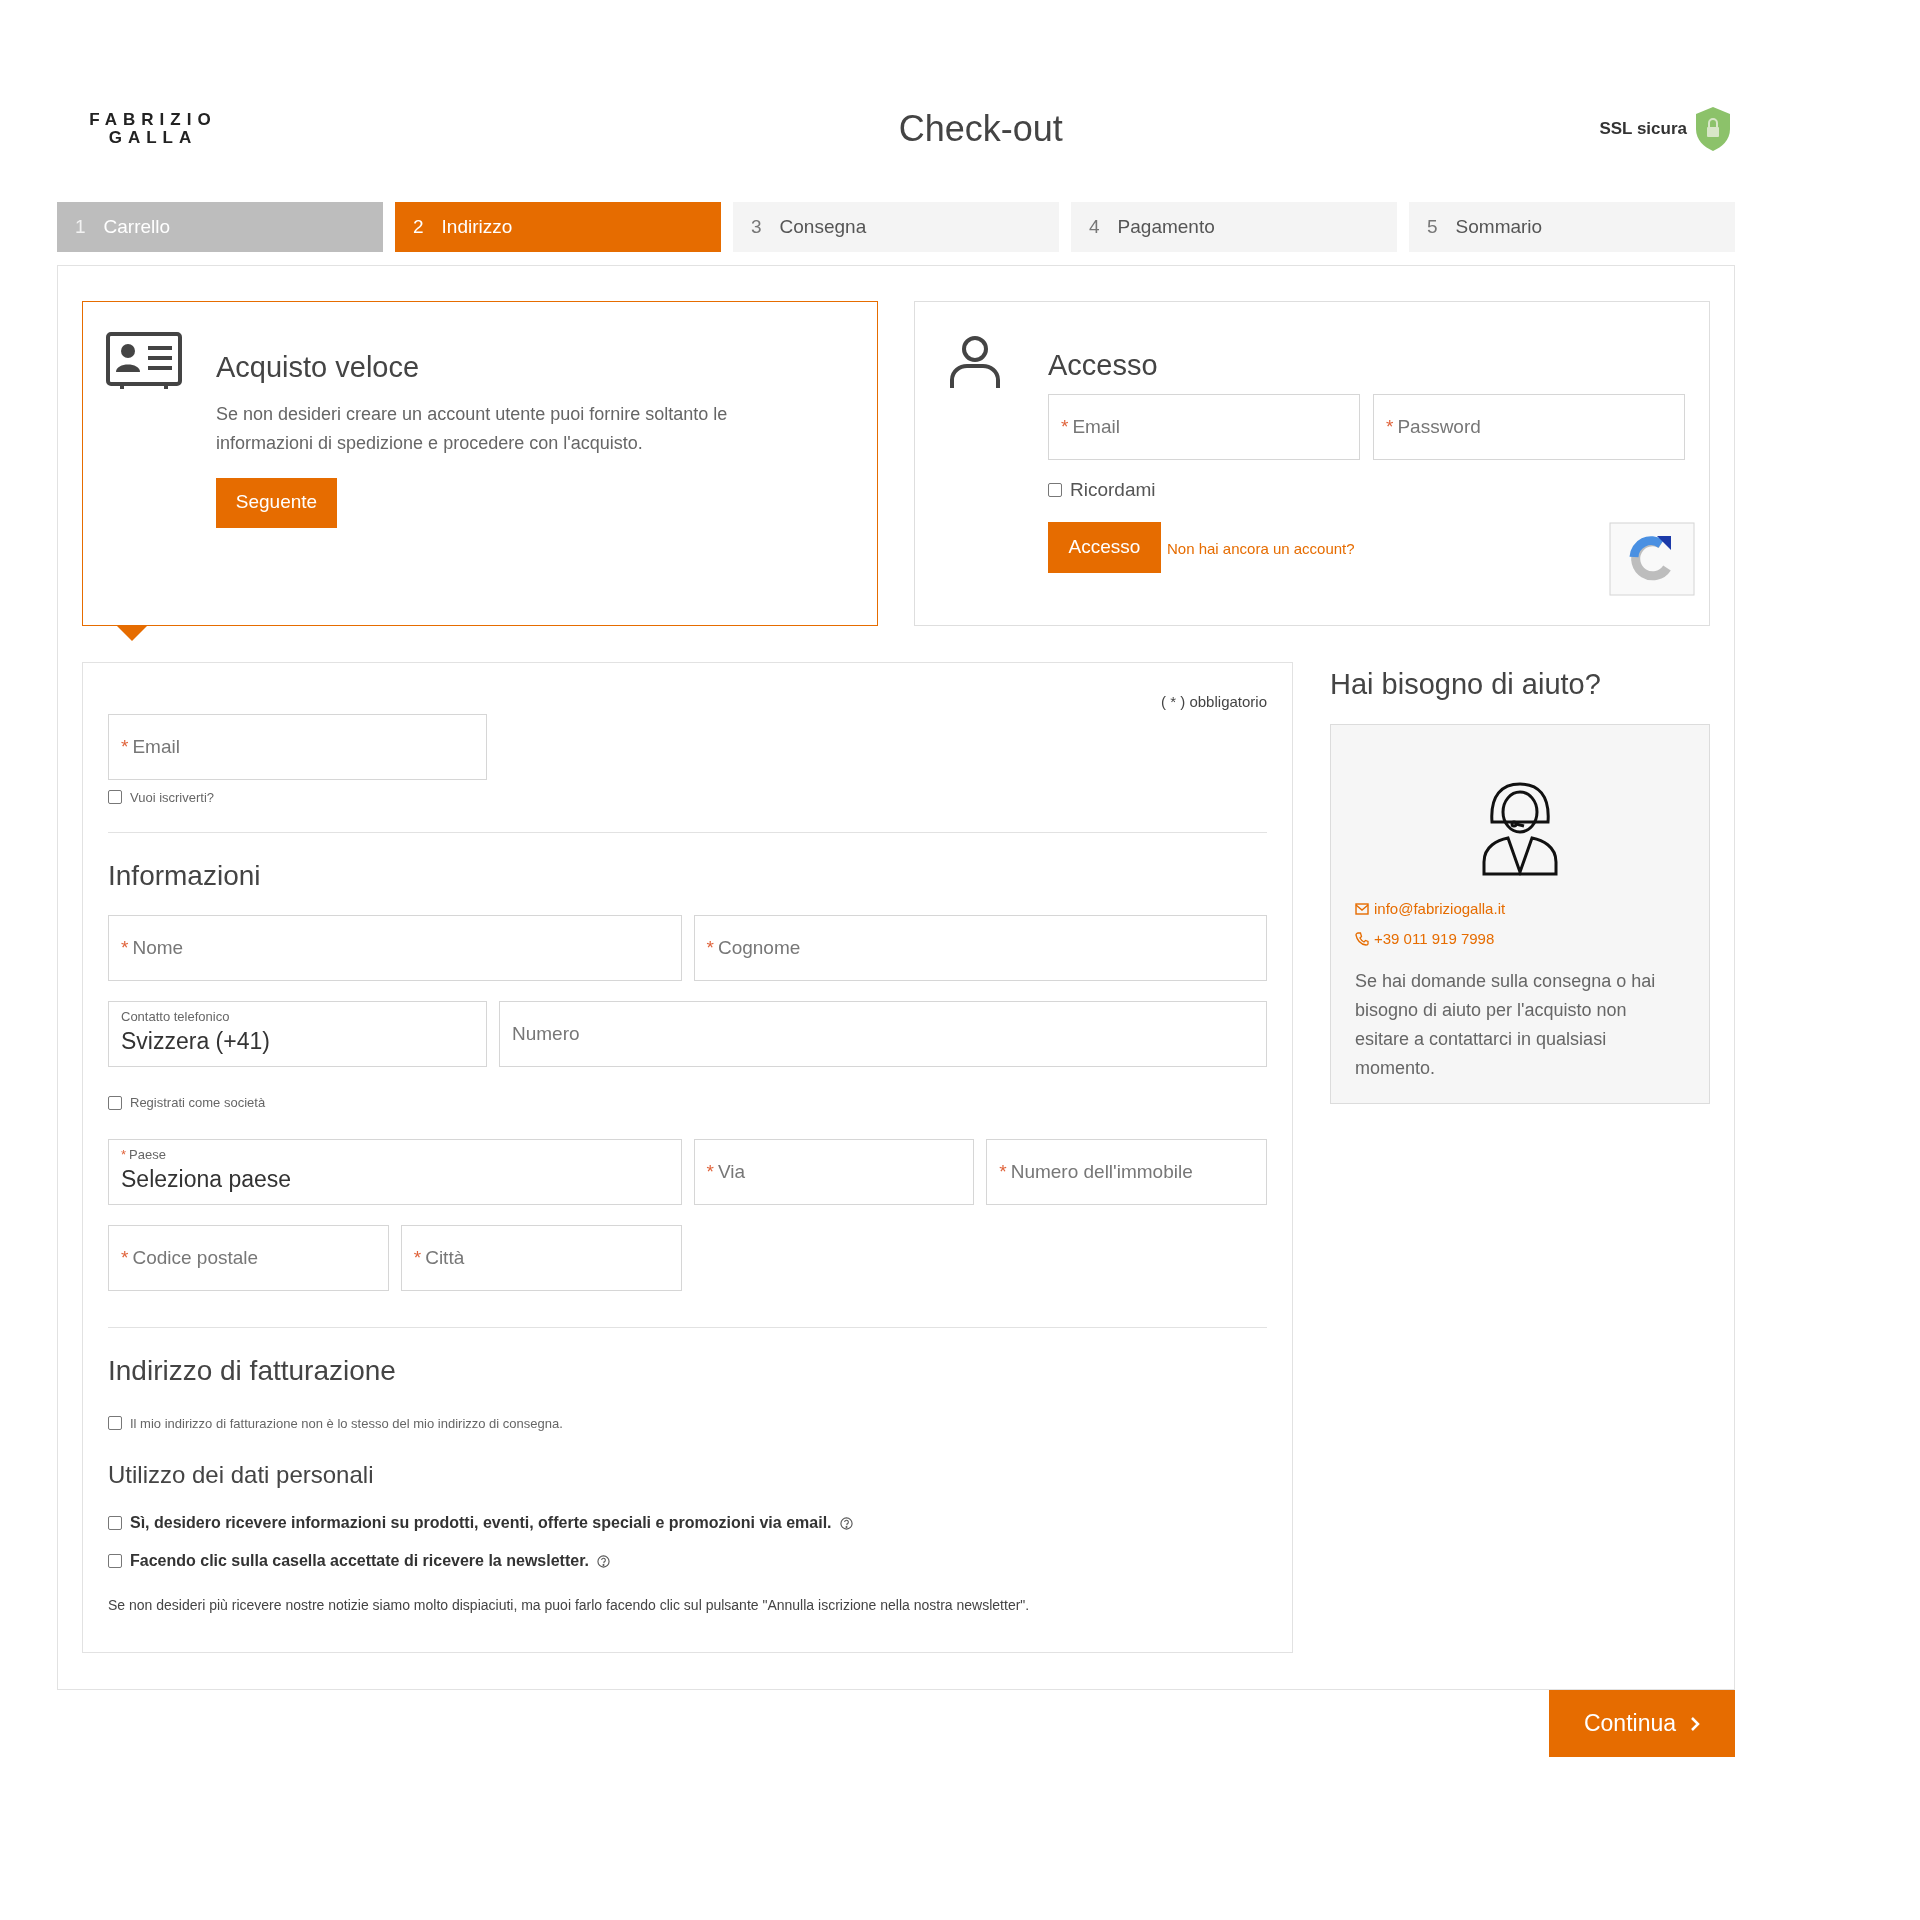 The height and width of the screenshot is (1920, 1920). What do you see at coordinates (198, 1103) in the screenshot?
I see `checkbox-label: Registrati come società` at bounding box center [198, 1103].